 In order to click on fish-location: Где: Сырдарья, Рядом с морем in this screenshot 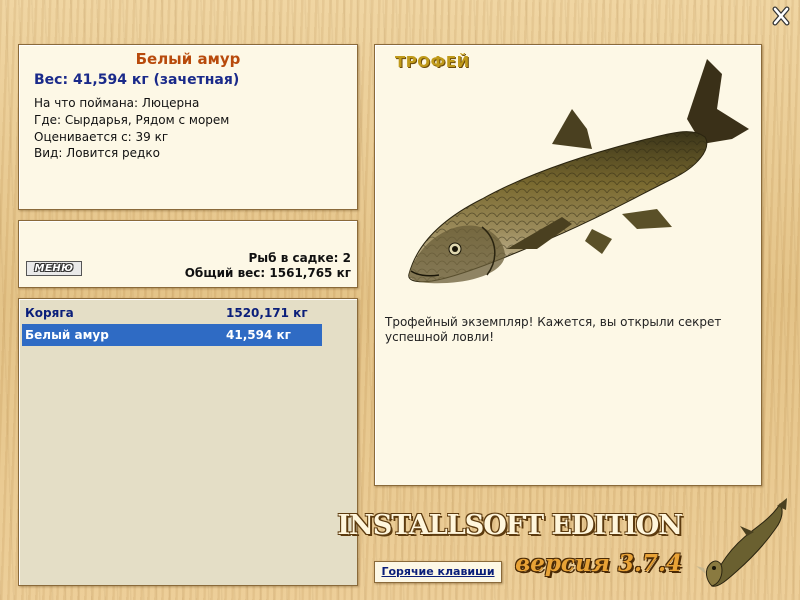, I will do `click(132, 120)`.